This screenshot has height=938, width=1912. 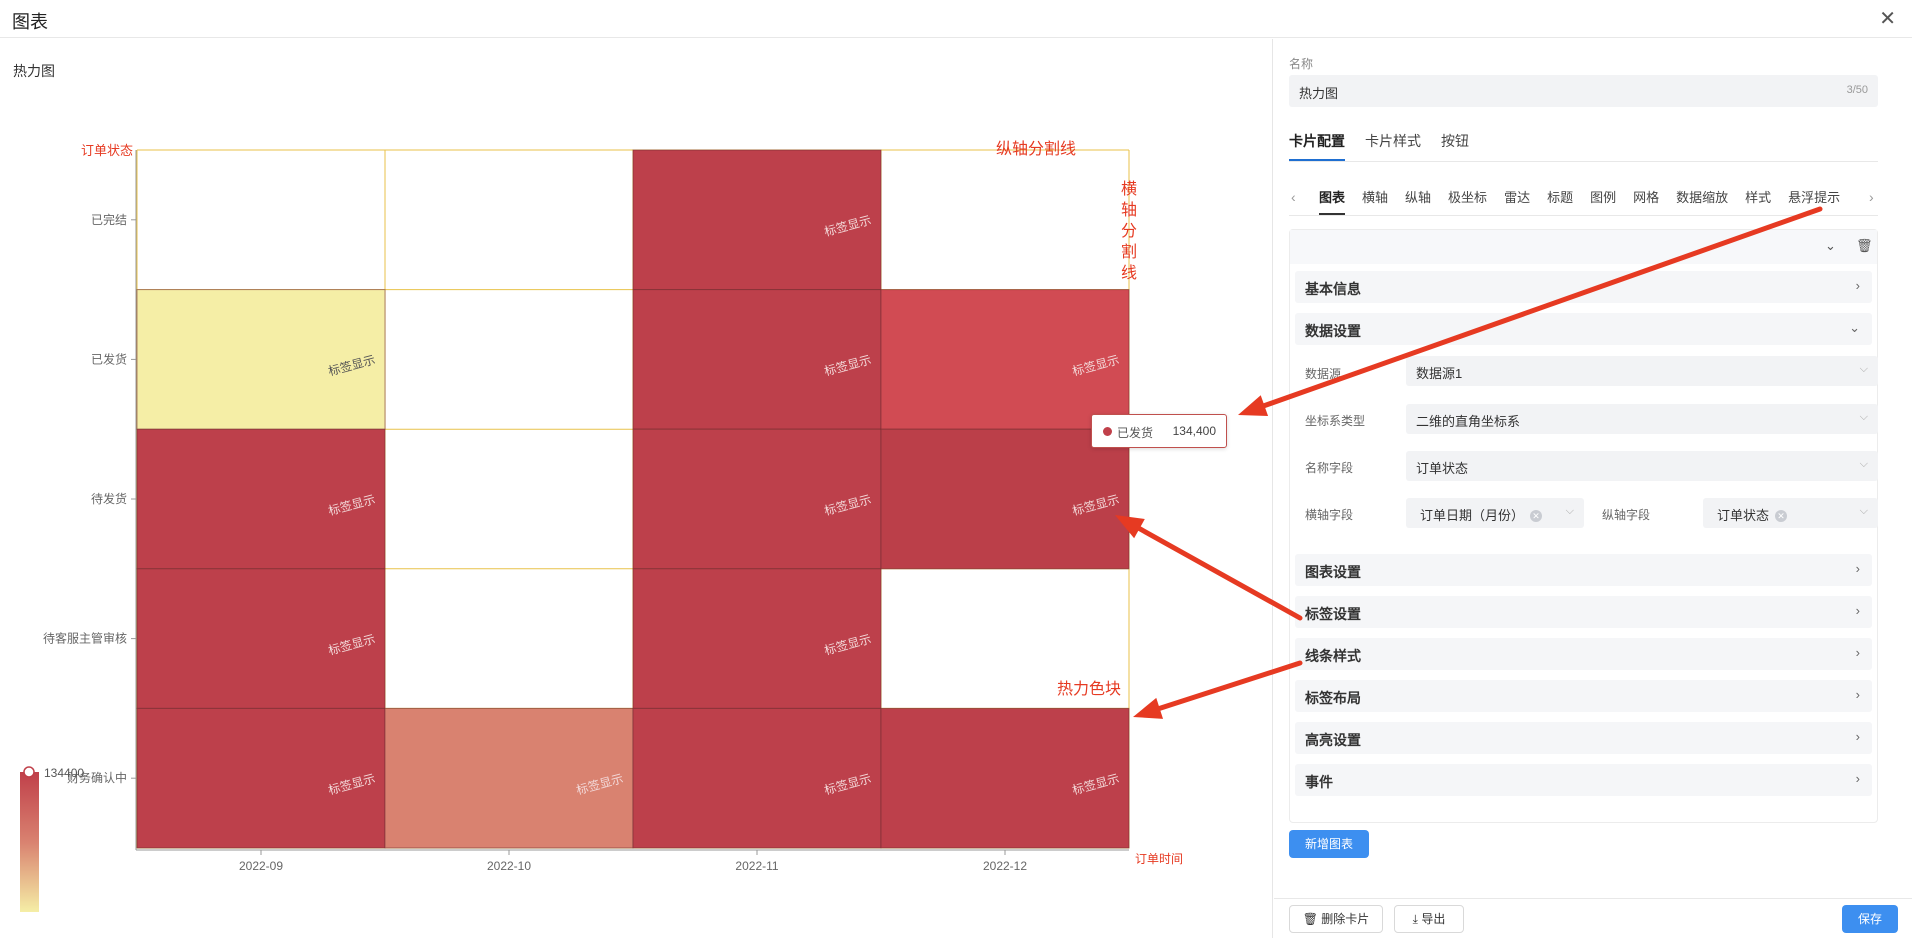 What do you see at coordinates (85, 638) in the screenshot?
I see `y-tick-label: 待客服主管审核` at bounding box center [85, 638].